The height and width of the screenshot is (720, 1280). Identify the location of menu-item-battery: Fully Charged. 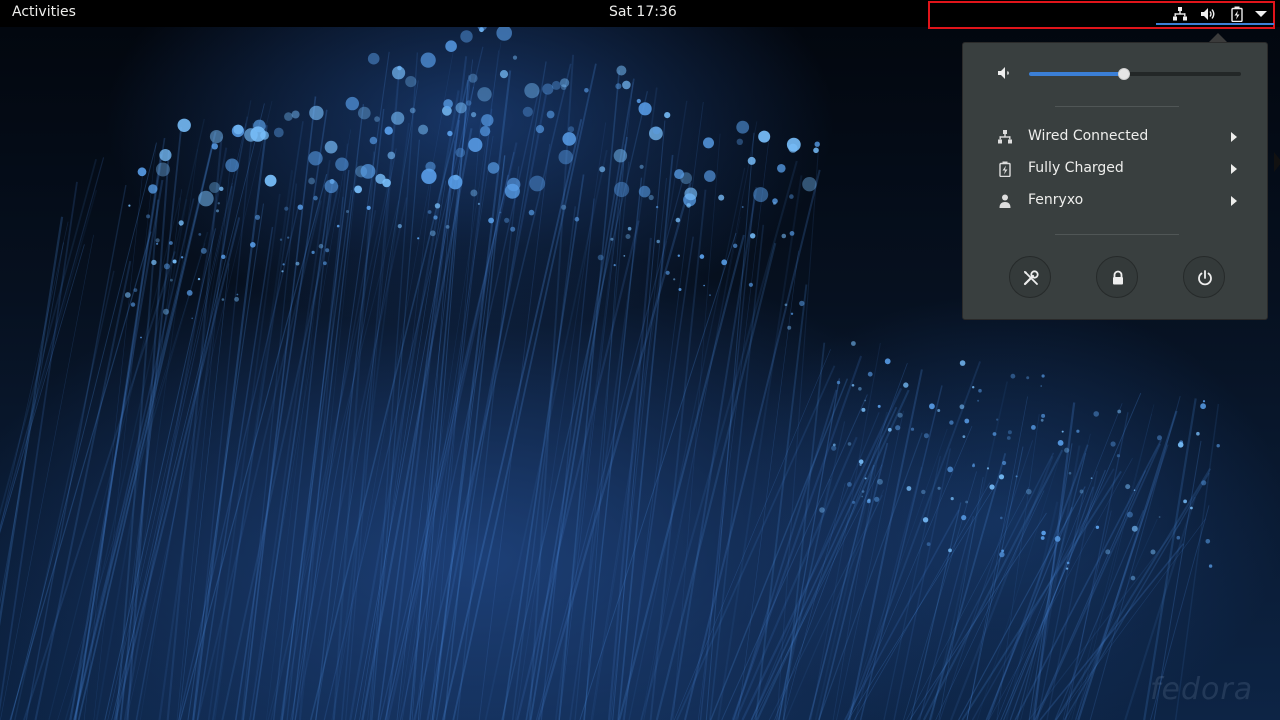
(1115, 169).